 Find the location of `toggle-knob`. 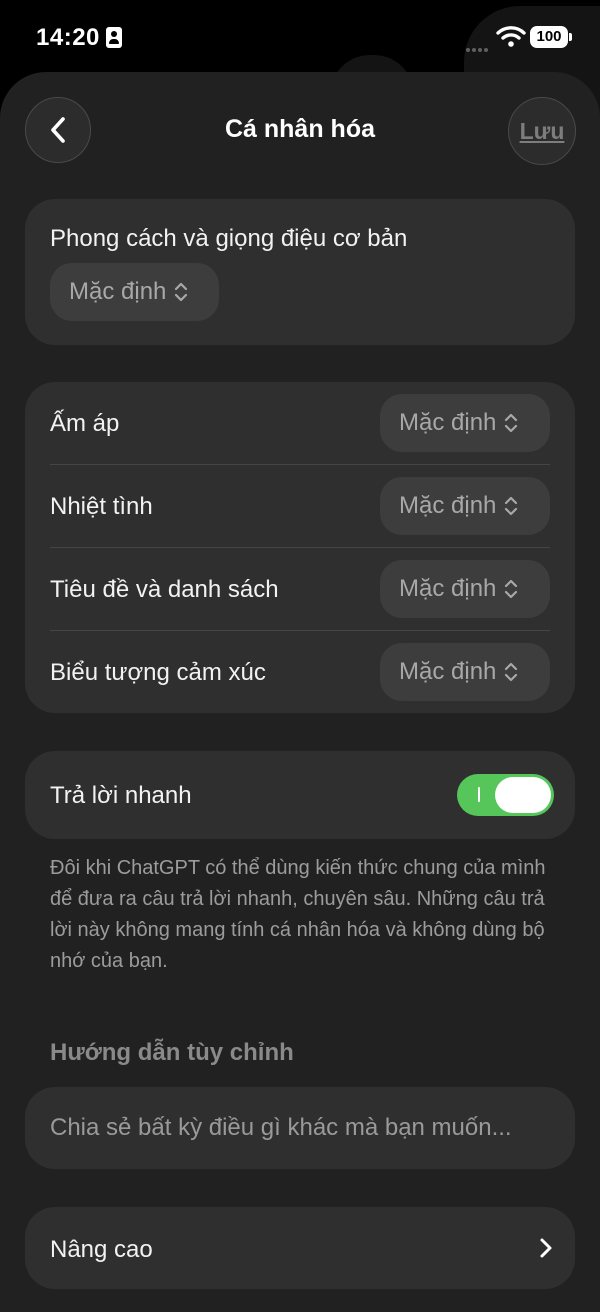

toggle-knob is located at coordinates (523, 795).